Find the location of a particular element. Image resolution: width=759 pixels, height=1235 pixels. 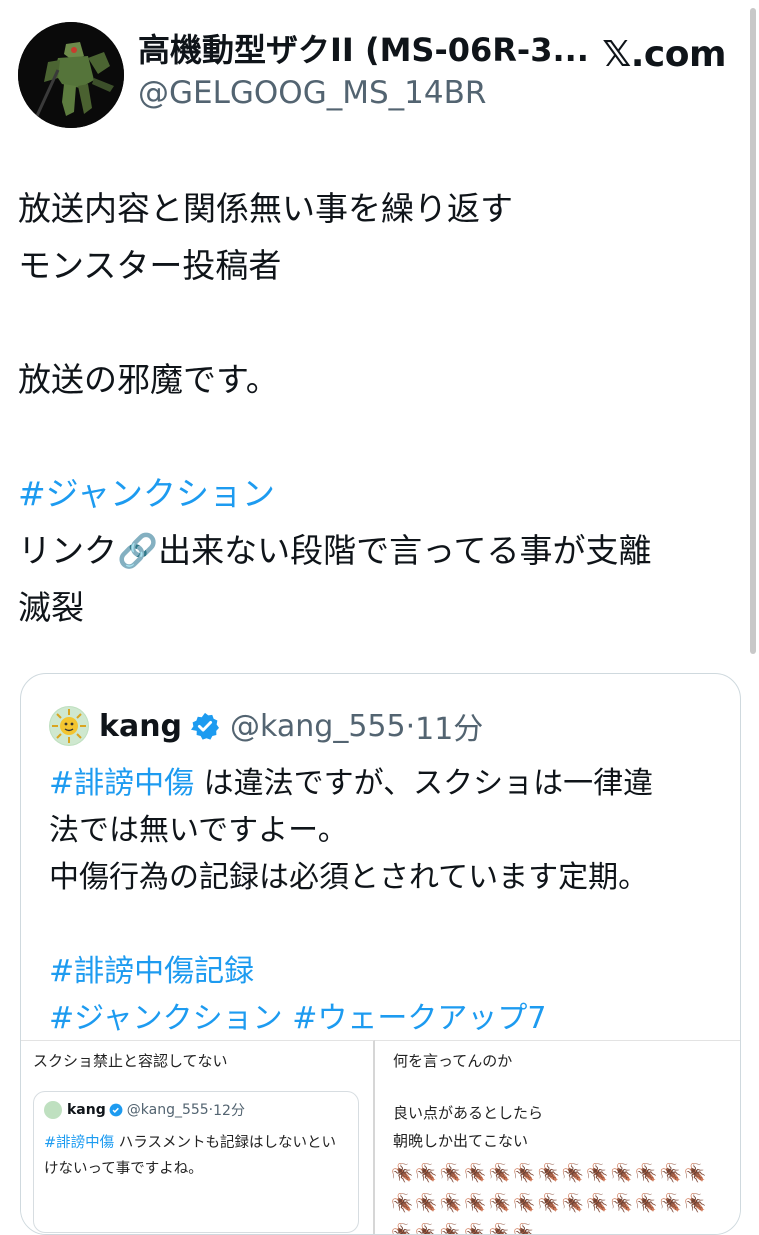

quoted-hashtag-row: #ジャンクション #ウェークアップ7 is located at coordinates (389, 1018).